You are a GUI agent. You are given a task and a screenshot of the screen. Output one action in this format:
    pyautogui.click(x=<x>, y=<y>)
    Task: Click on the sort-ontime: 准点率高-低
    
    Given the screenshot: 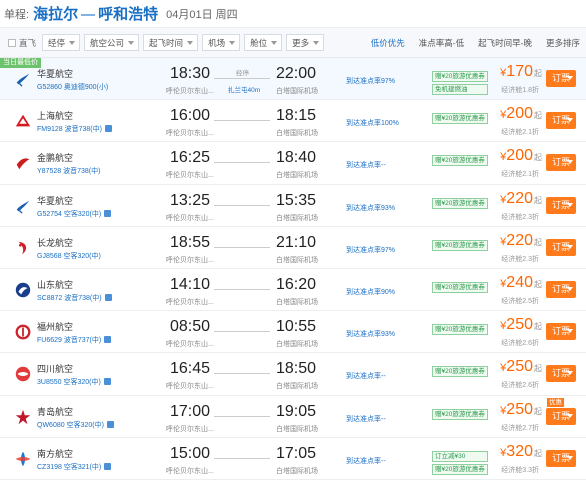 What is the action you would take?
    pyautogui.click(x=441, y=43)
    